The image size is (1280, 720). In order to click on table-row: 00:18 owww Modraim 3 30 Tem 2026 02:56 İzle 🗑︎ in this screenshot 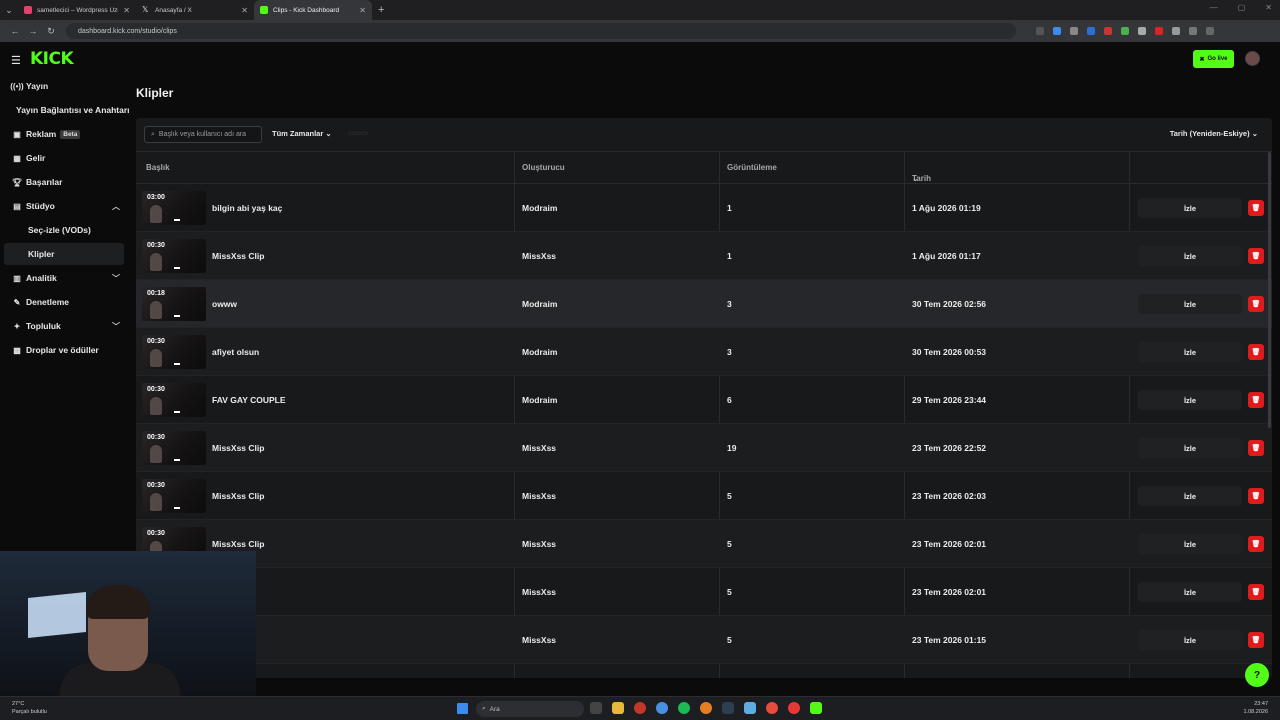, I will do `click(704, 304)`.